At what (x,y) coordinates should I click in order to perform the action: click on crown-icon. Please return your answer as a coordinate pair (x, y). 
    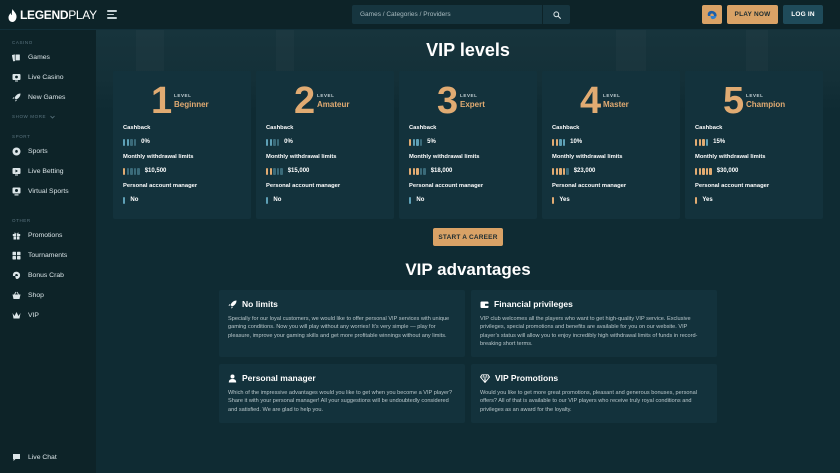
    Looking at the image, I should click on (16, 315).